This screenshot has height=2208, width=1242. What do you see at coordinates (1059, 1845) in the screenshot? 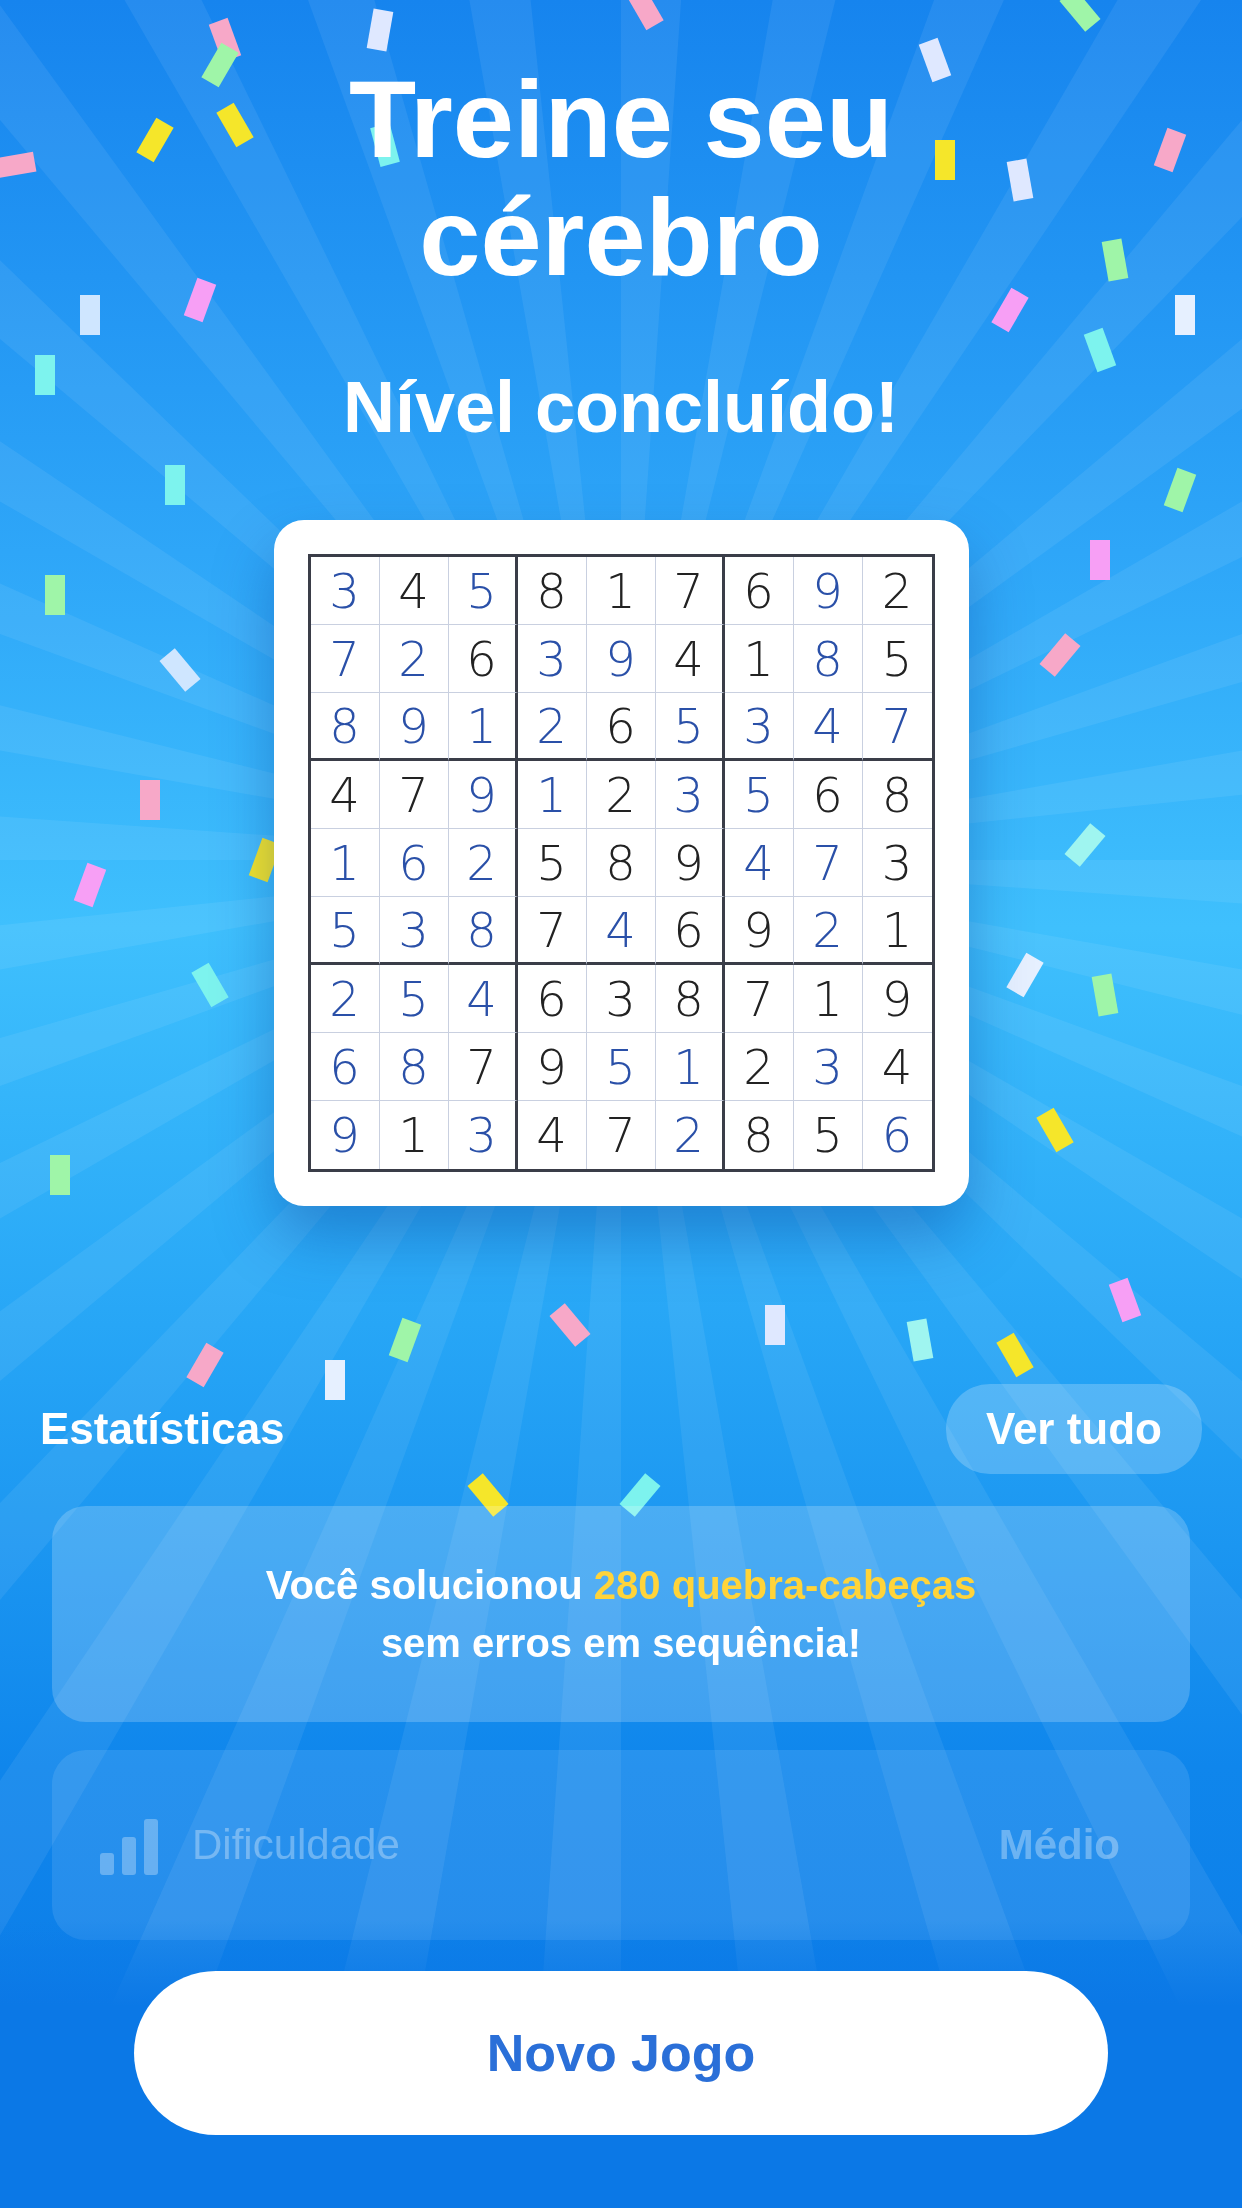
I see `stat-value: Médio` at bounding box center [1059, 1845].